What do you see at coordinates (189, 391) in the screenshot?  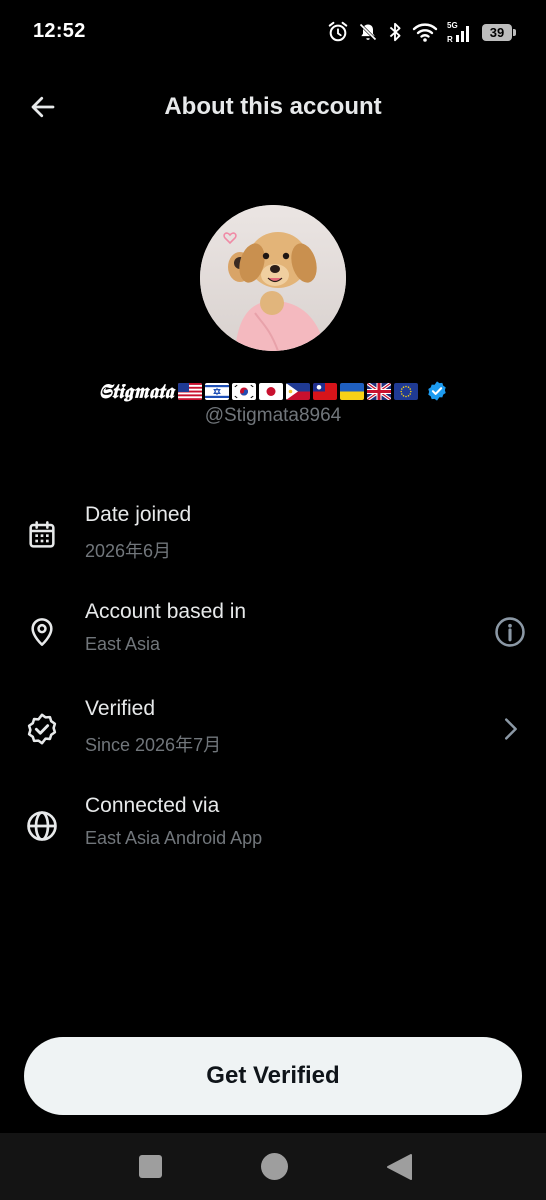 I see `us-flag-icon` at bounding box center [189, 391].